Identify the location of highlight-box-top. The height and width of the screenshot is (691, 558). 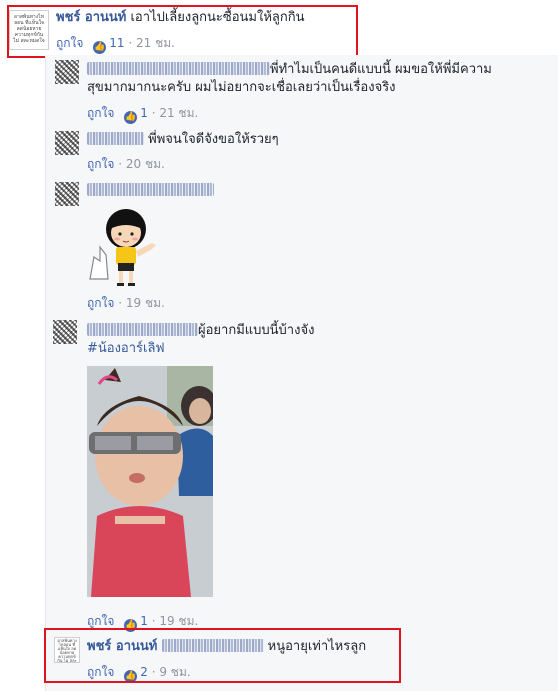
(182, 31).